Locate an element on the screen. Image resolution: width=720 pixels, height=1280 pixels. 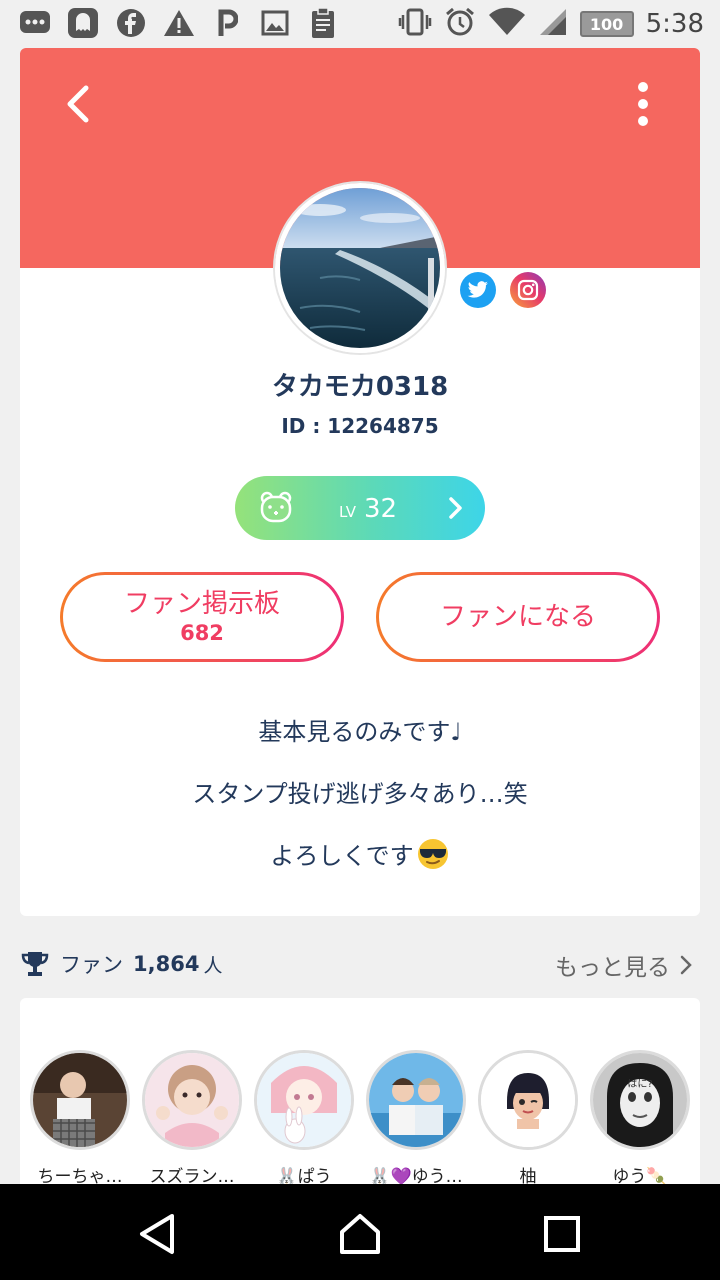
bio-line-3-text: よろしくです is located at coordinates (342, 856).